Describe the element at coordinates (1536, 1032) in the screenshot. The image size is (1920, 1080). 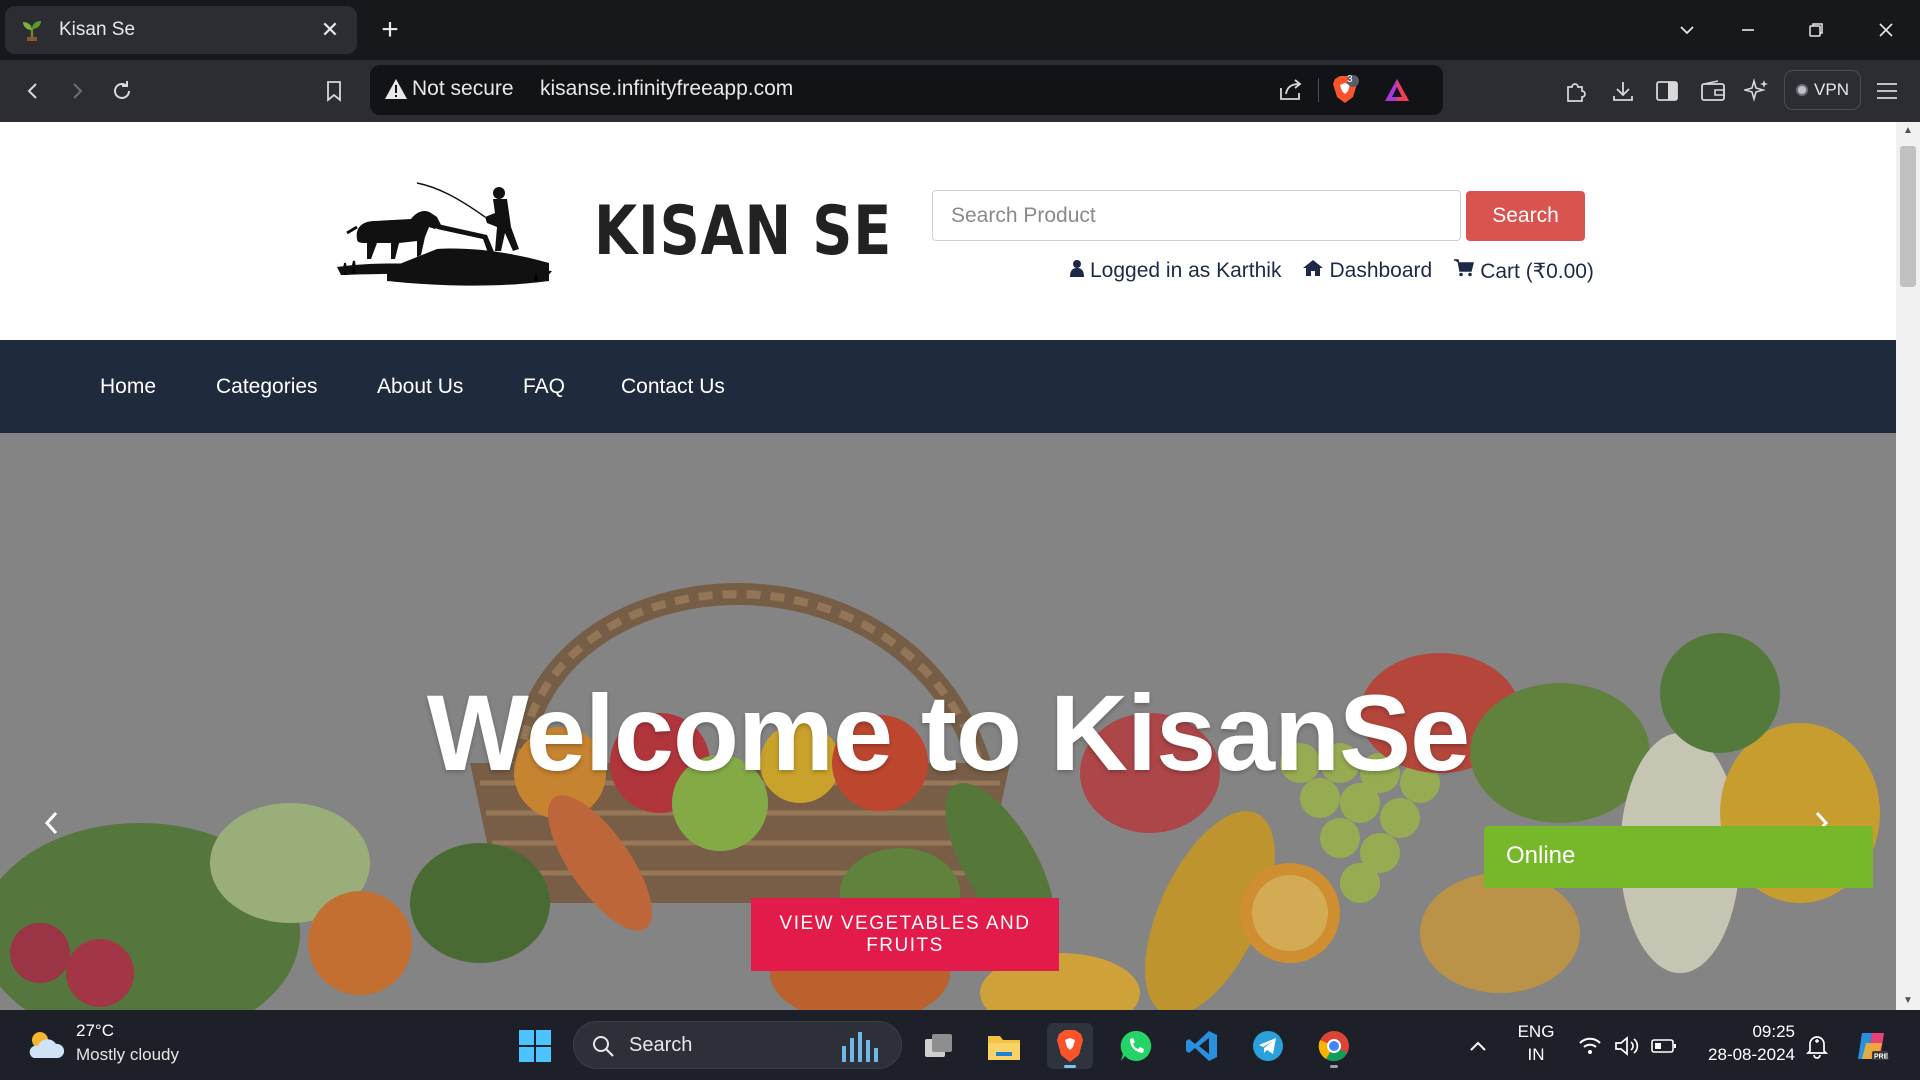
I see `language-line1: ENG` at that location.